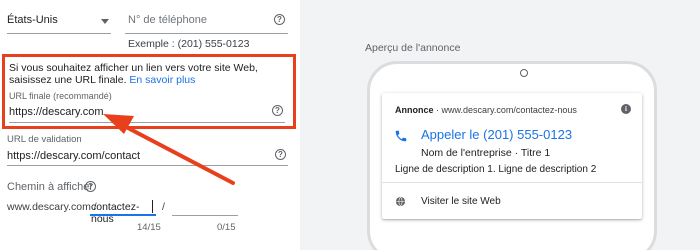 The height and width of the screenshot is (250, 700). I want to click on globe-icon, so click(400, 201).